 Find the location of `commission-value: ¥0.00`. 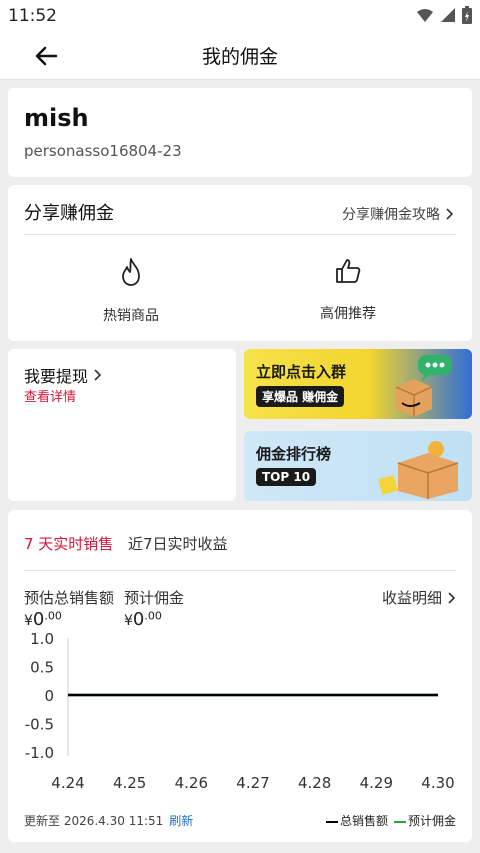

commission-value: ¥0.00 is located at coordinates (143, 619).